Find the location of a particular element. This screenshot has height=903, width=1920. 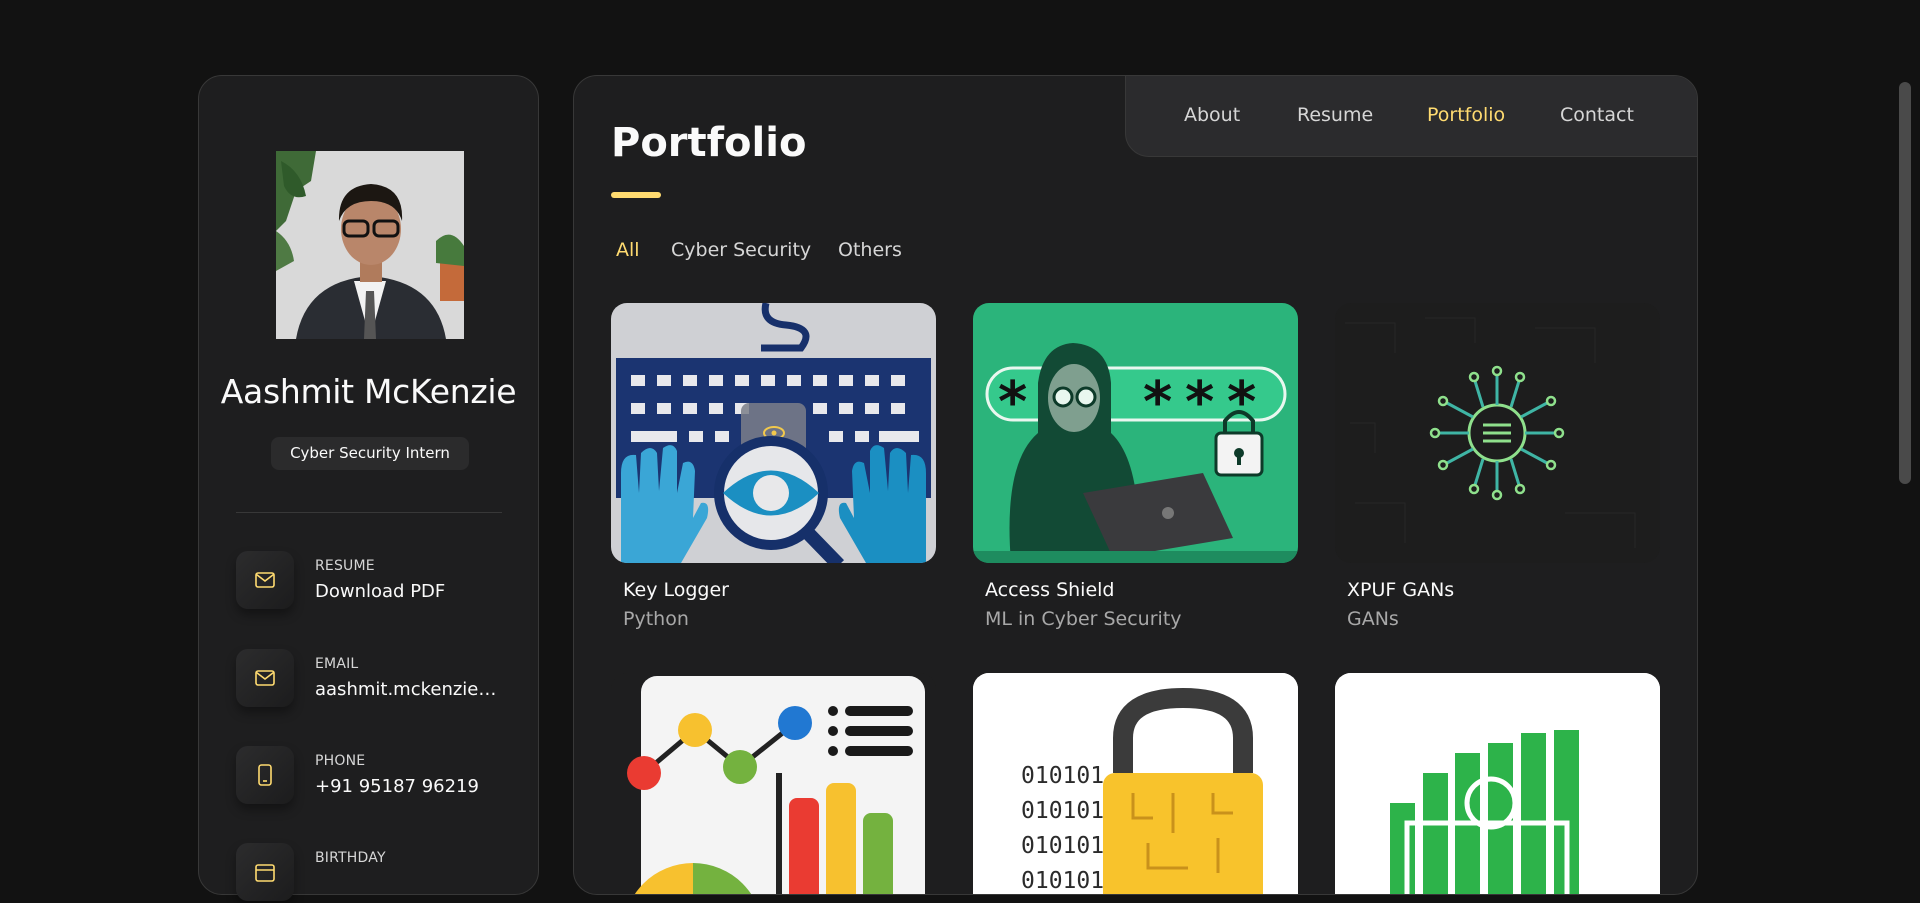

page-title: Portfolio is located at coordinates (709, 143).